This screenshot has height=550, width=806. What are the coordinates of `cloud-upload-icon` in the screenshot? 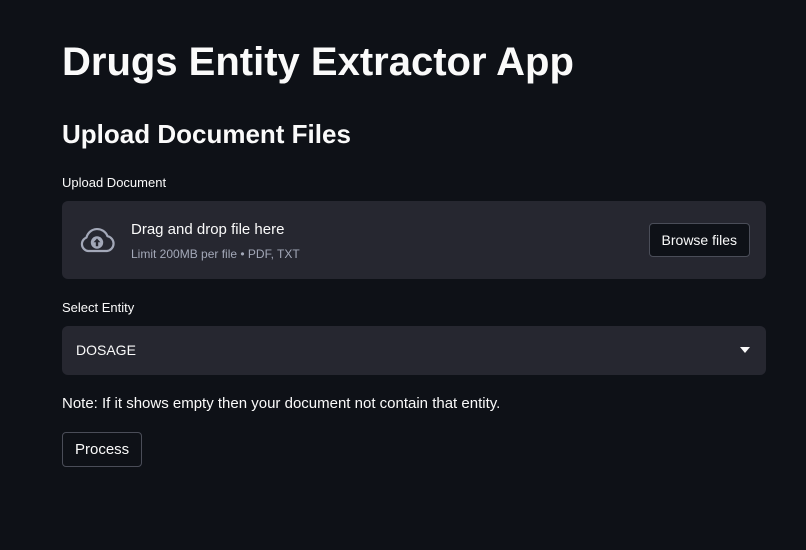 It's located at (97, 240).